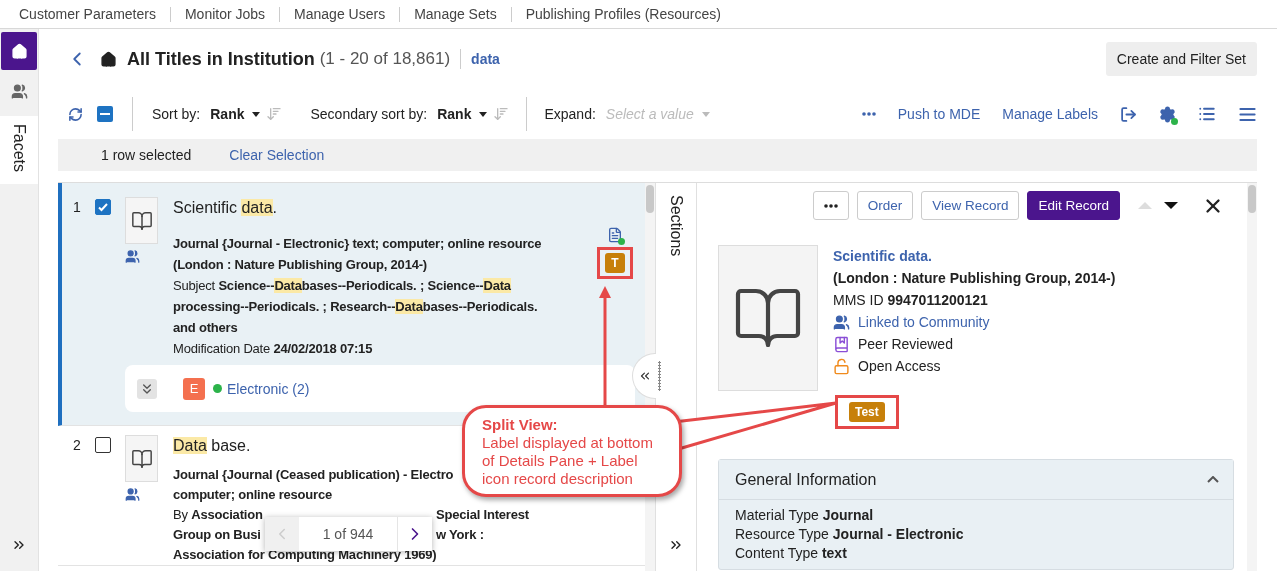  I want to click on next-button, so click(1171, 205).